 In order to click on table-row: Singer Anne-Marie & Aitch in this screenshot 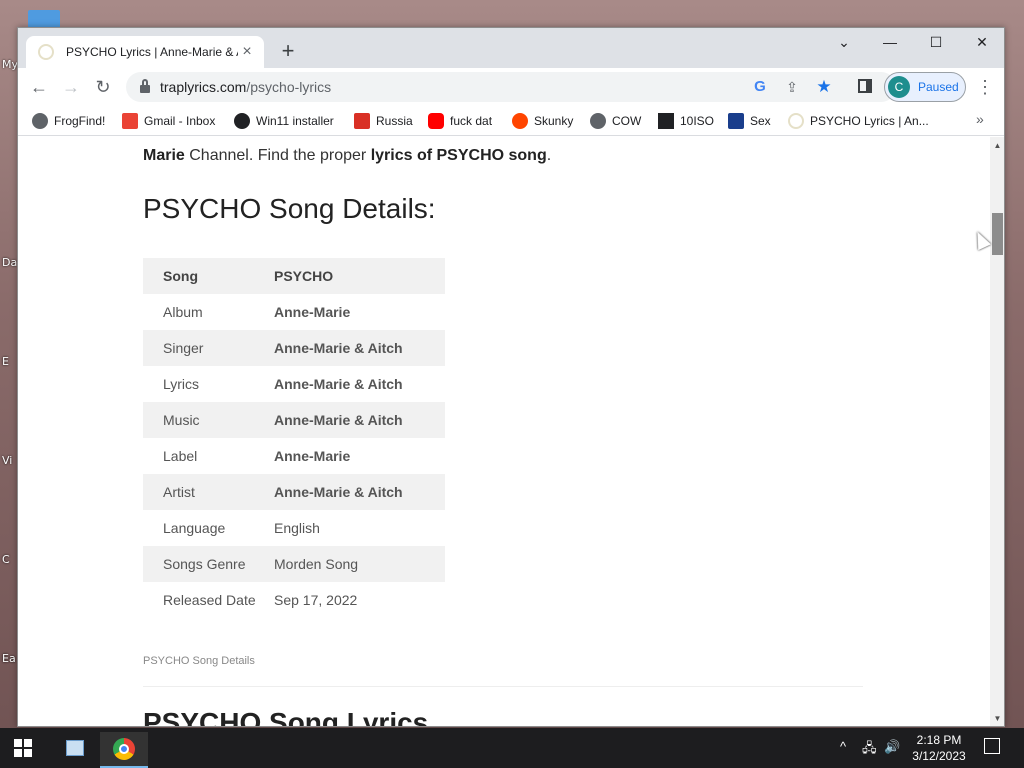, I will do `click(294, 348)`.